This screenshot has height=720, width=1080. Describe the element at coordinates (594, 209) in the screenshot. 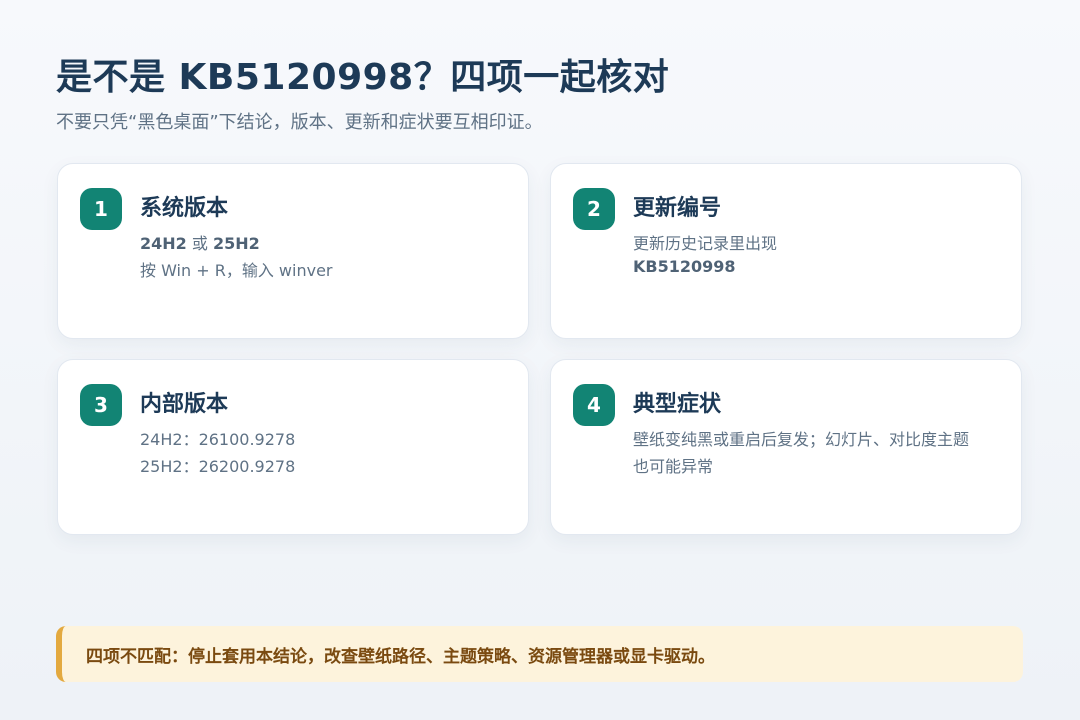

I see `step-number-badge: 2` at that location.